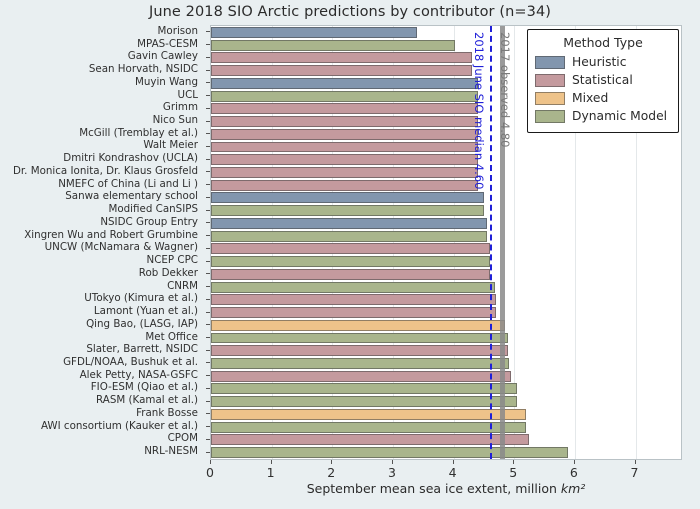 This screenshot has height=509, width=700. Describe the element at coordinates (590, 98) in the screenshot. I see `legend-label: Mixed` at that location.